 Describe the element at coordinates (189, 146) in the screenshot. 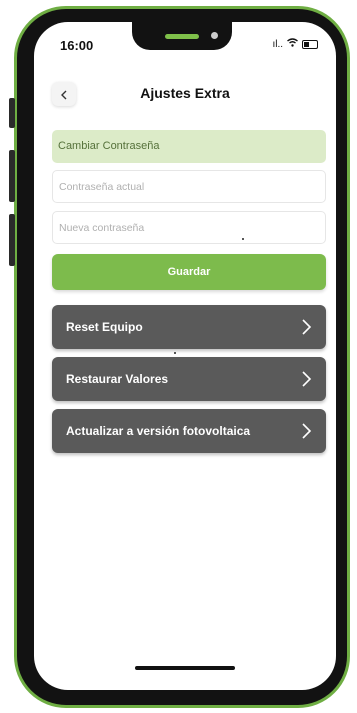

I see `change-password-section-label: Cambiar Contraseña` at that location.